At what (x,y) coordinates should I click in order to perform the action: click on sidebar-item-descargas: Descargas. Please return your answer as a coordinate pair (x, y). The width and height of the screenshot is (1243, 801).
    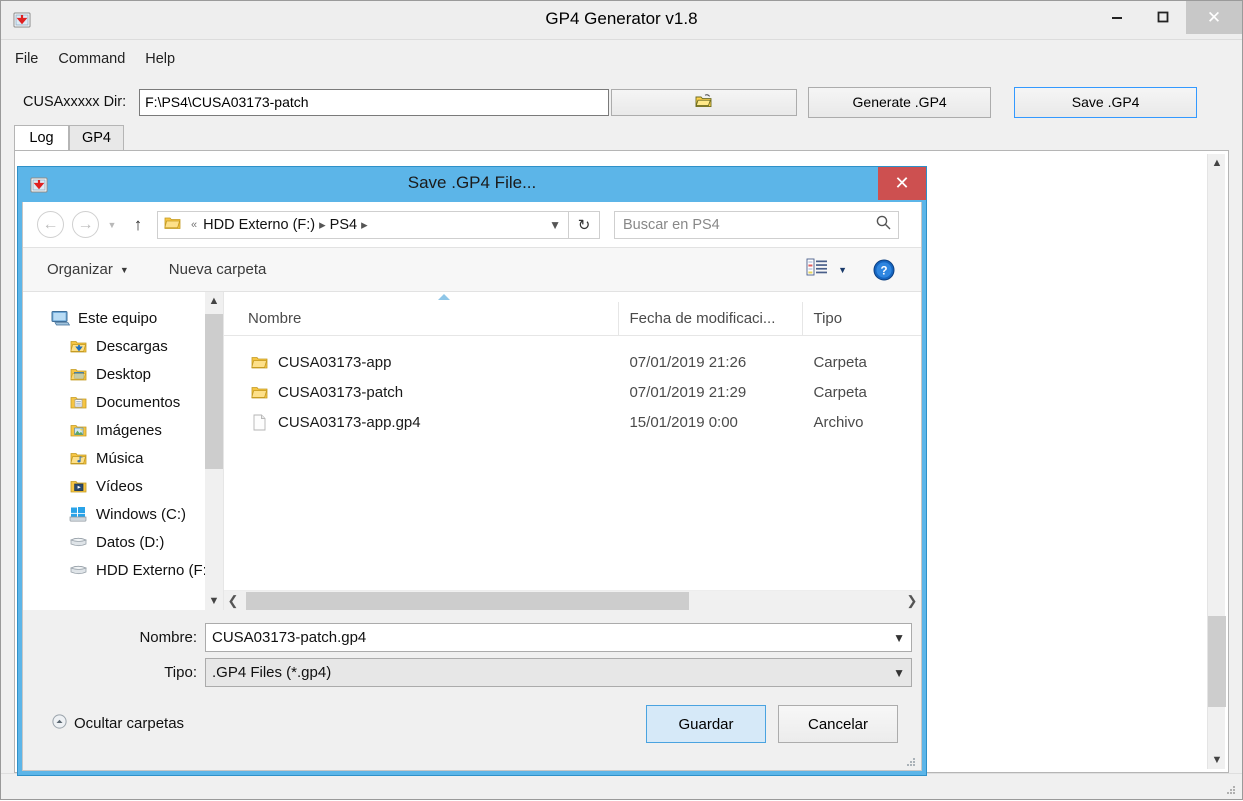
    Looking at the image, I should click on (123, 346).